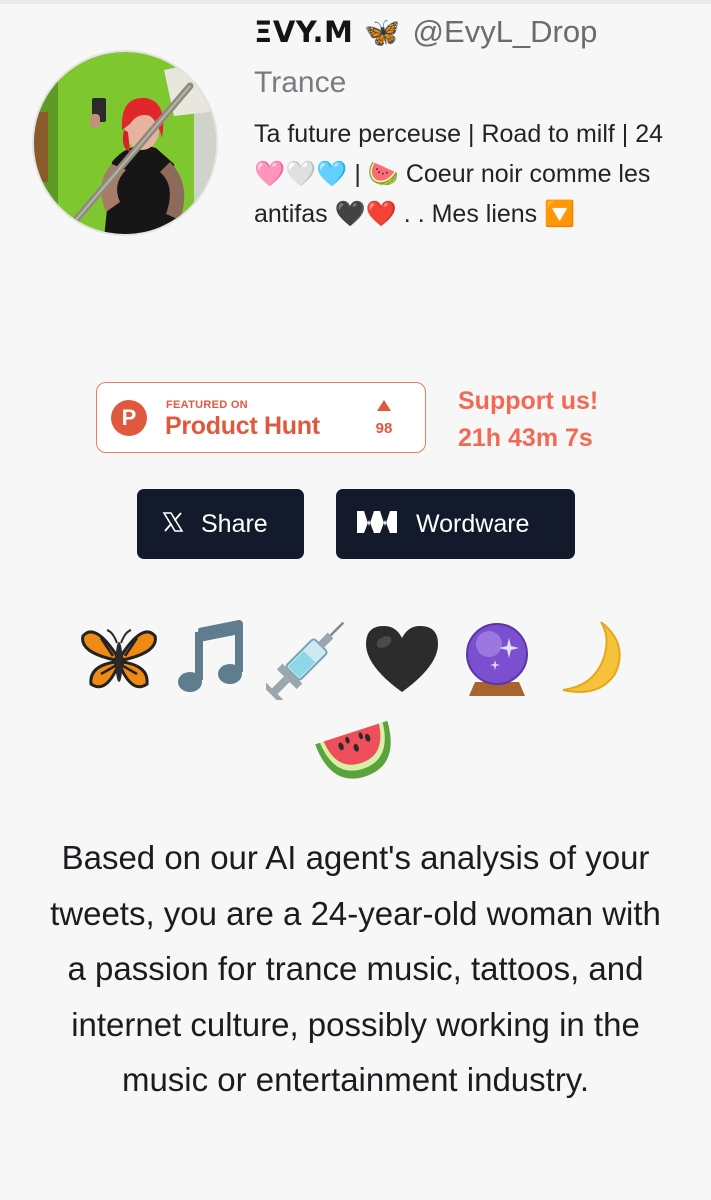  I want to click on butterfly-icon, so click(119, 658).